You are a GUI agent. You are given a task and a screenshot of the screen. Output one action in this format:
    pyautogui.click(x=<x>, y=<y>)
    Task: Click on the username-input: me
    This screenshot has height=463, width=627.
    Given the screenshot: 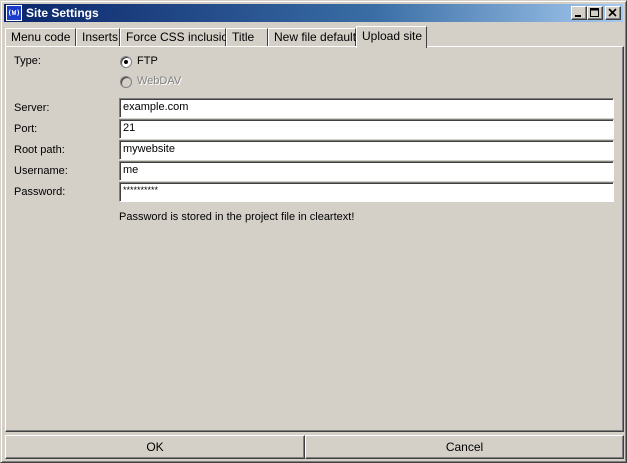 What is the action you would take?
    pyautogui.click(x=366, y=171)
    